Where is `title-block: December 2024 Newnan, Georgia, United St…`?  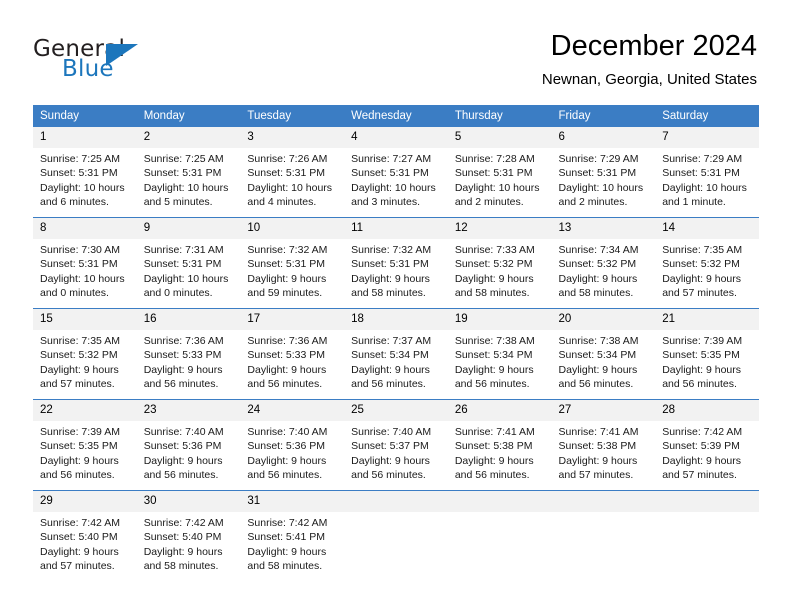 title-block: December 2024 Newnan, Georgia, United St… is located at coordinates (649, 59).